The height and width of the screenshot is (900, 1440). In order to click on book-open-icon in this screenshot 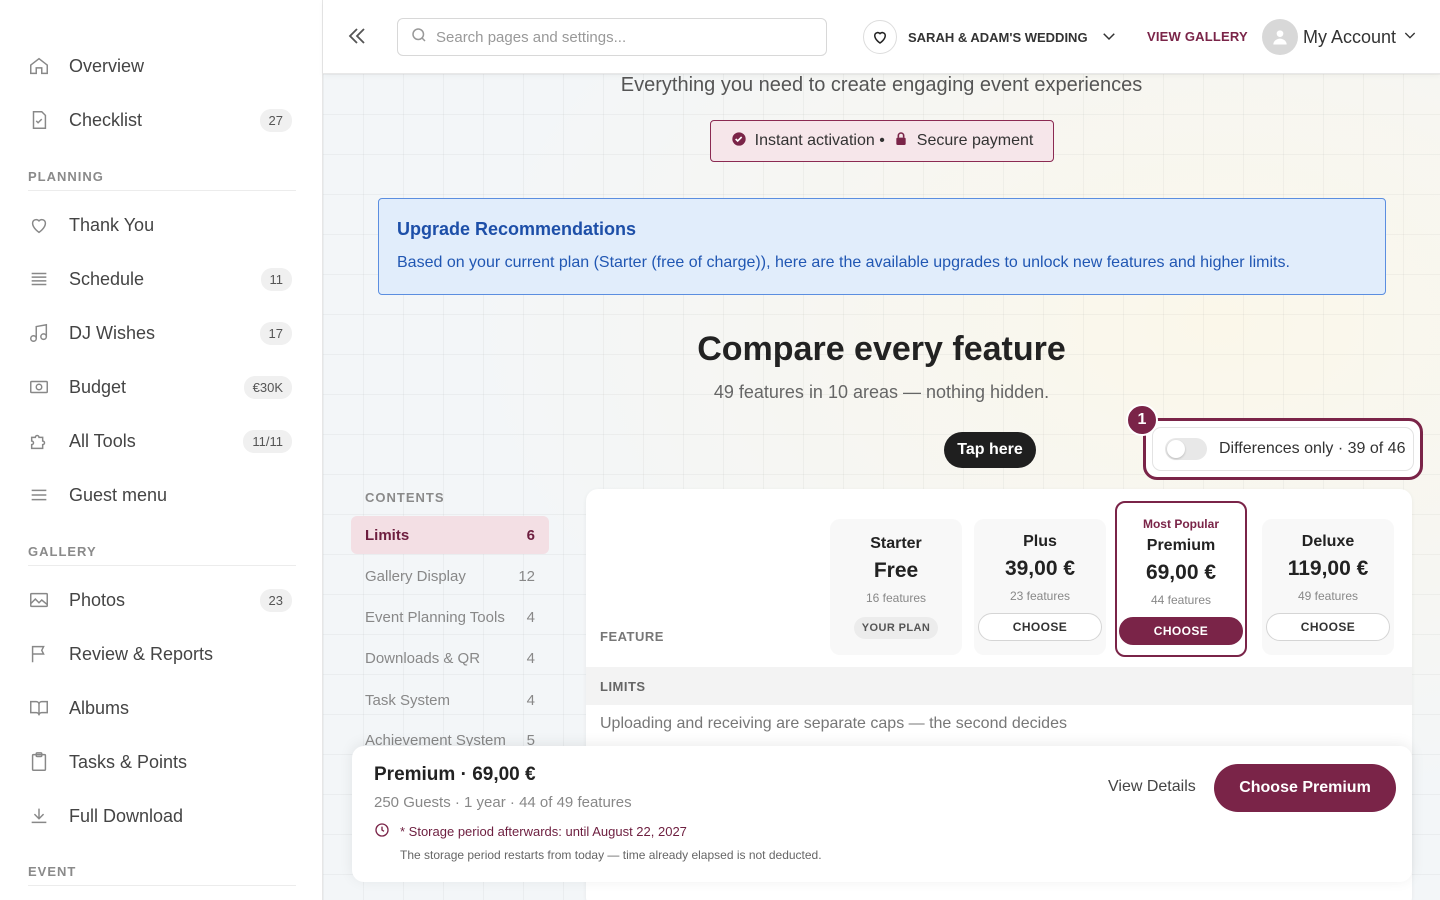, I will do `click(39, 708)`.